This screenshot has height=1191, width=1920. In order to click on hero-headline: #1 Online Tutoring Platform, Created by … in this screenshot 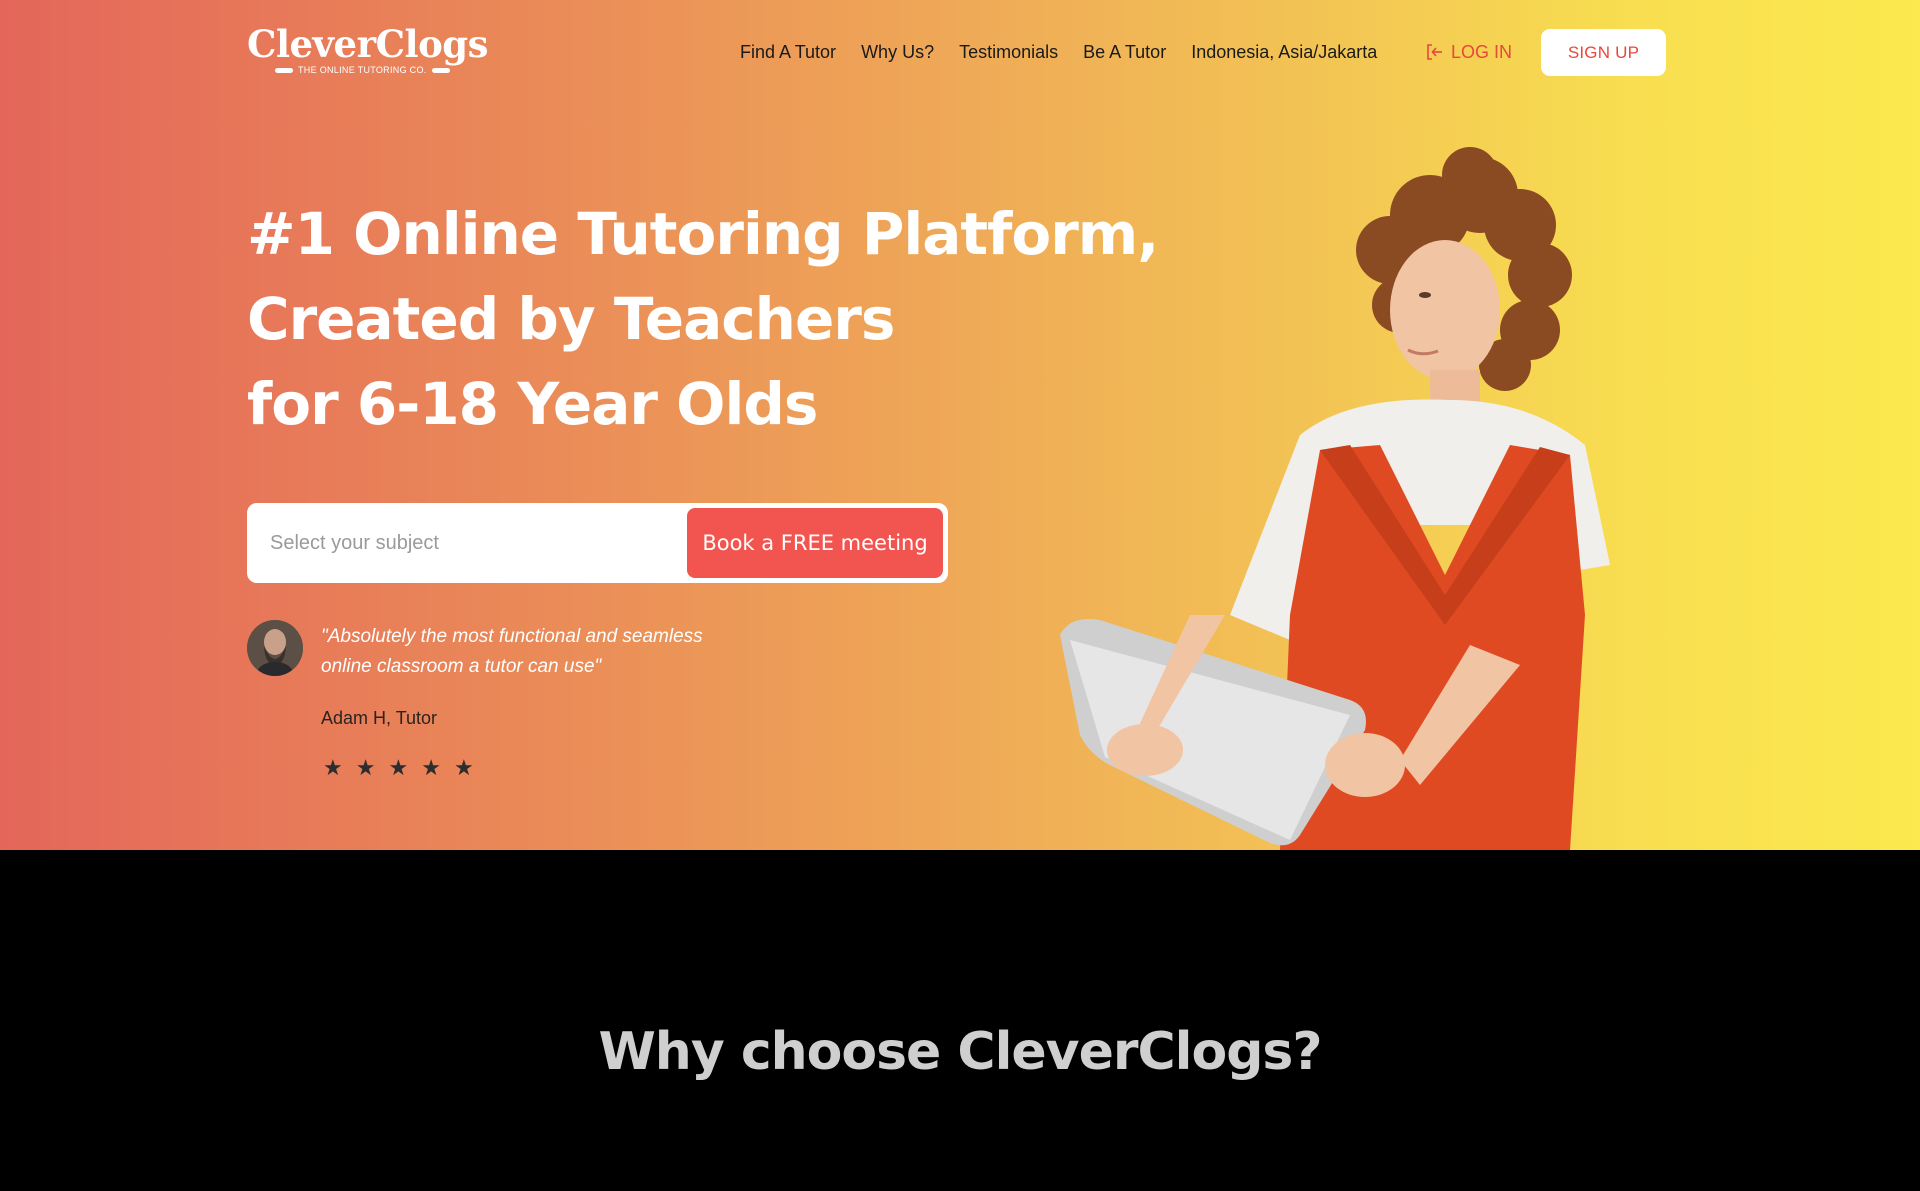, I will do `click(703, 319)`.